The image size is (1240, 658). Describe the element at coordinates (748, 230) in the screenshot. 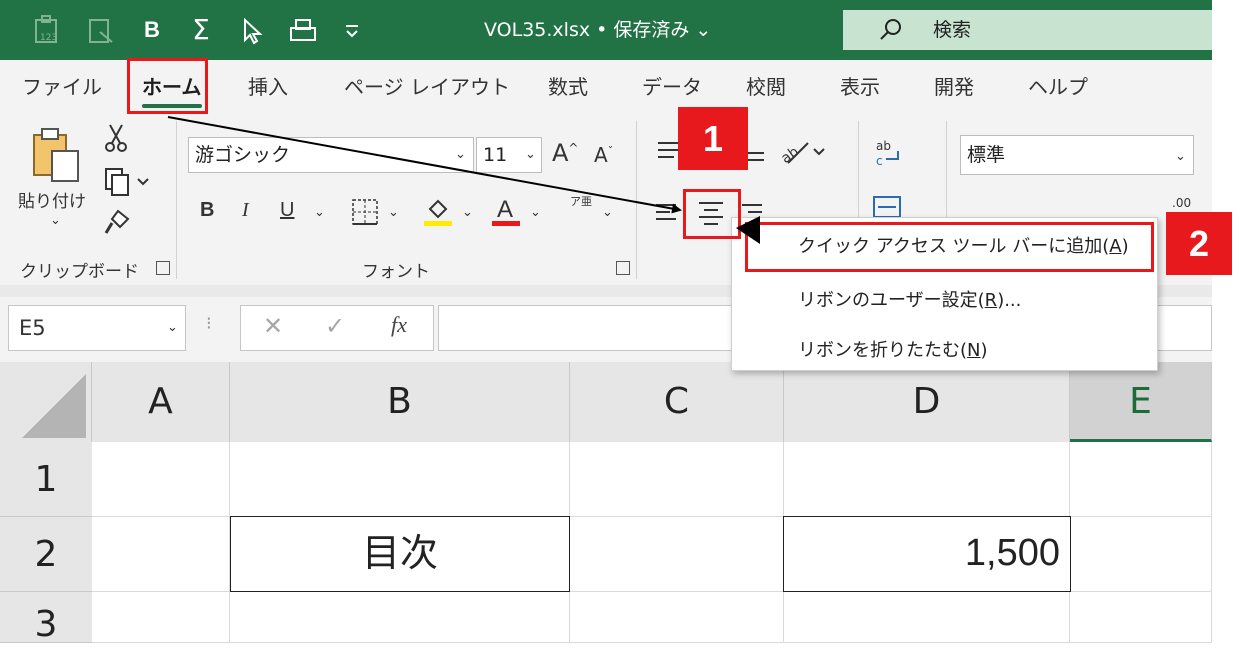

I see `arrow-to-menu-item` at that location.